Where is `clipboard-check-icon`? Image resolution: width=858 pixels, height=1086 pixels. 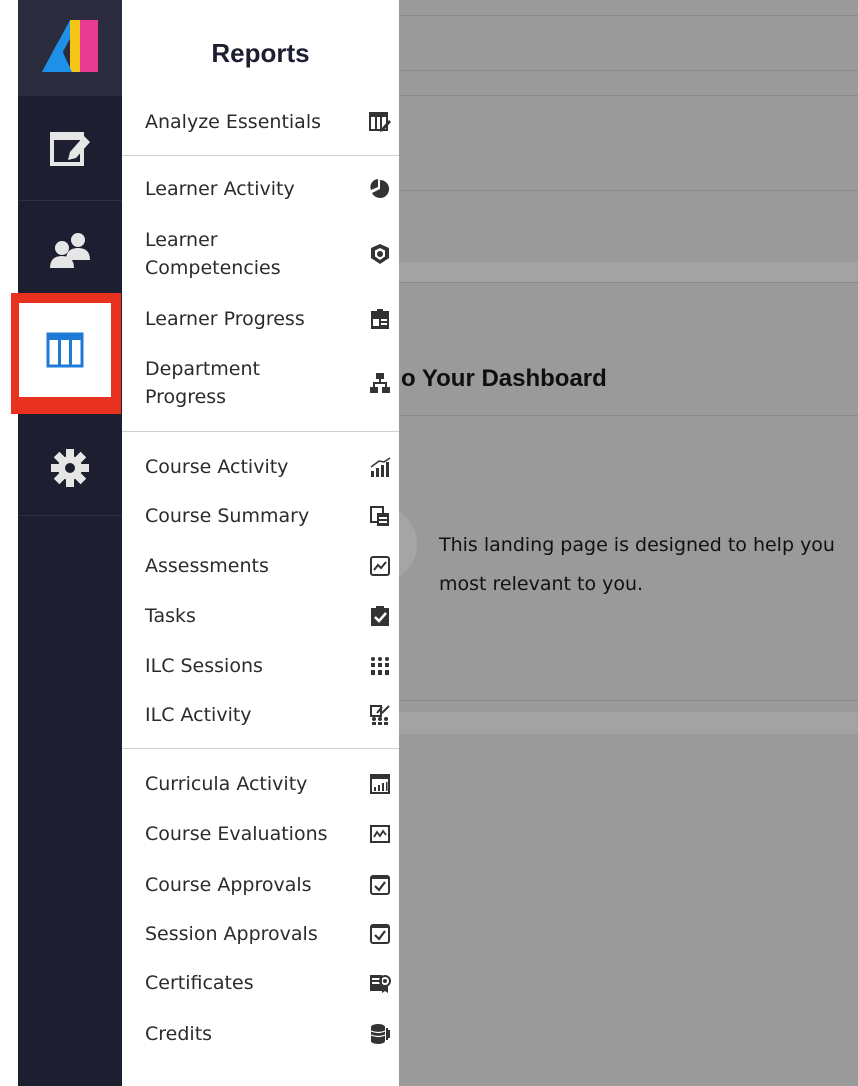
clipboard-check-icon is located at coordinates (380, 616).